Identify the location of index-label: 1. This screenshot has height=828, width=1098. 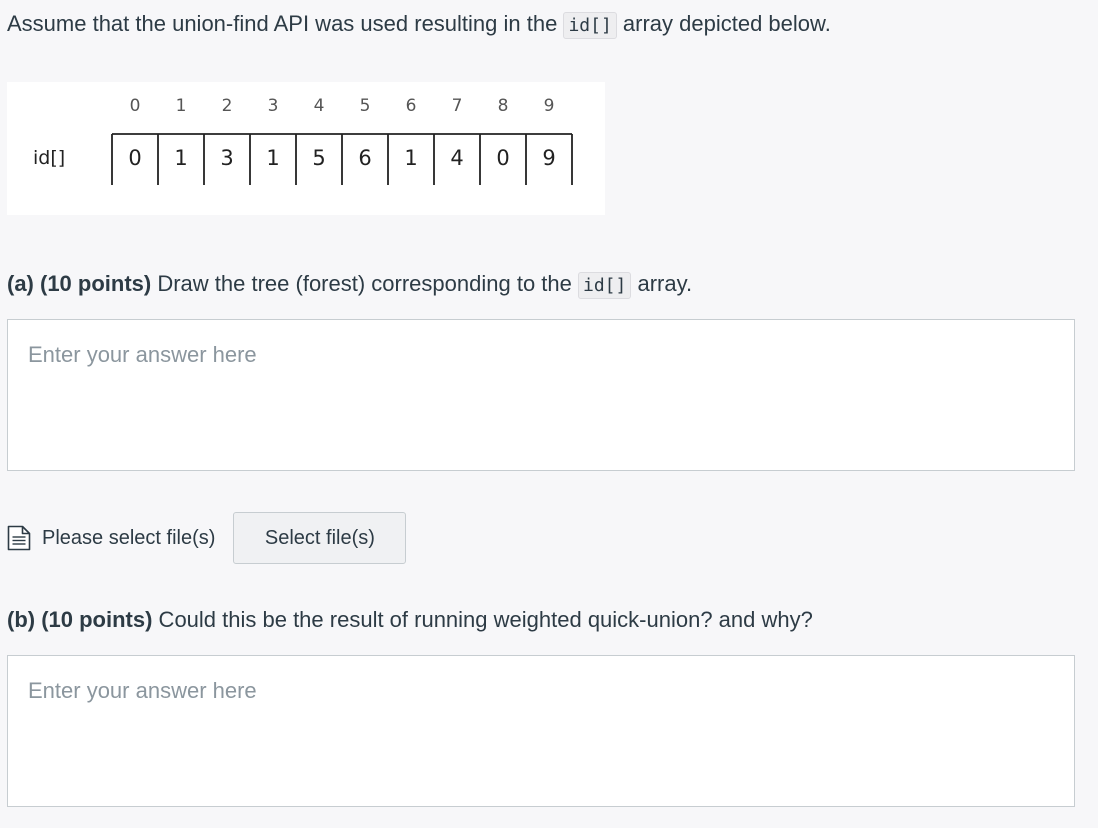
(181, 106).